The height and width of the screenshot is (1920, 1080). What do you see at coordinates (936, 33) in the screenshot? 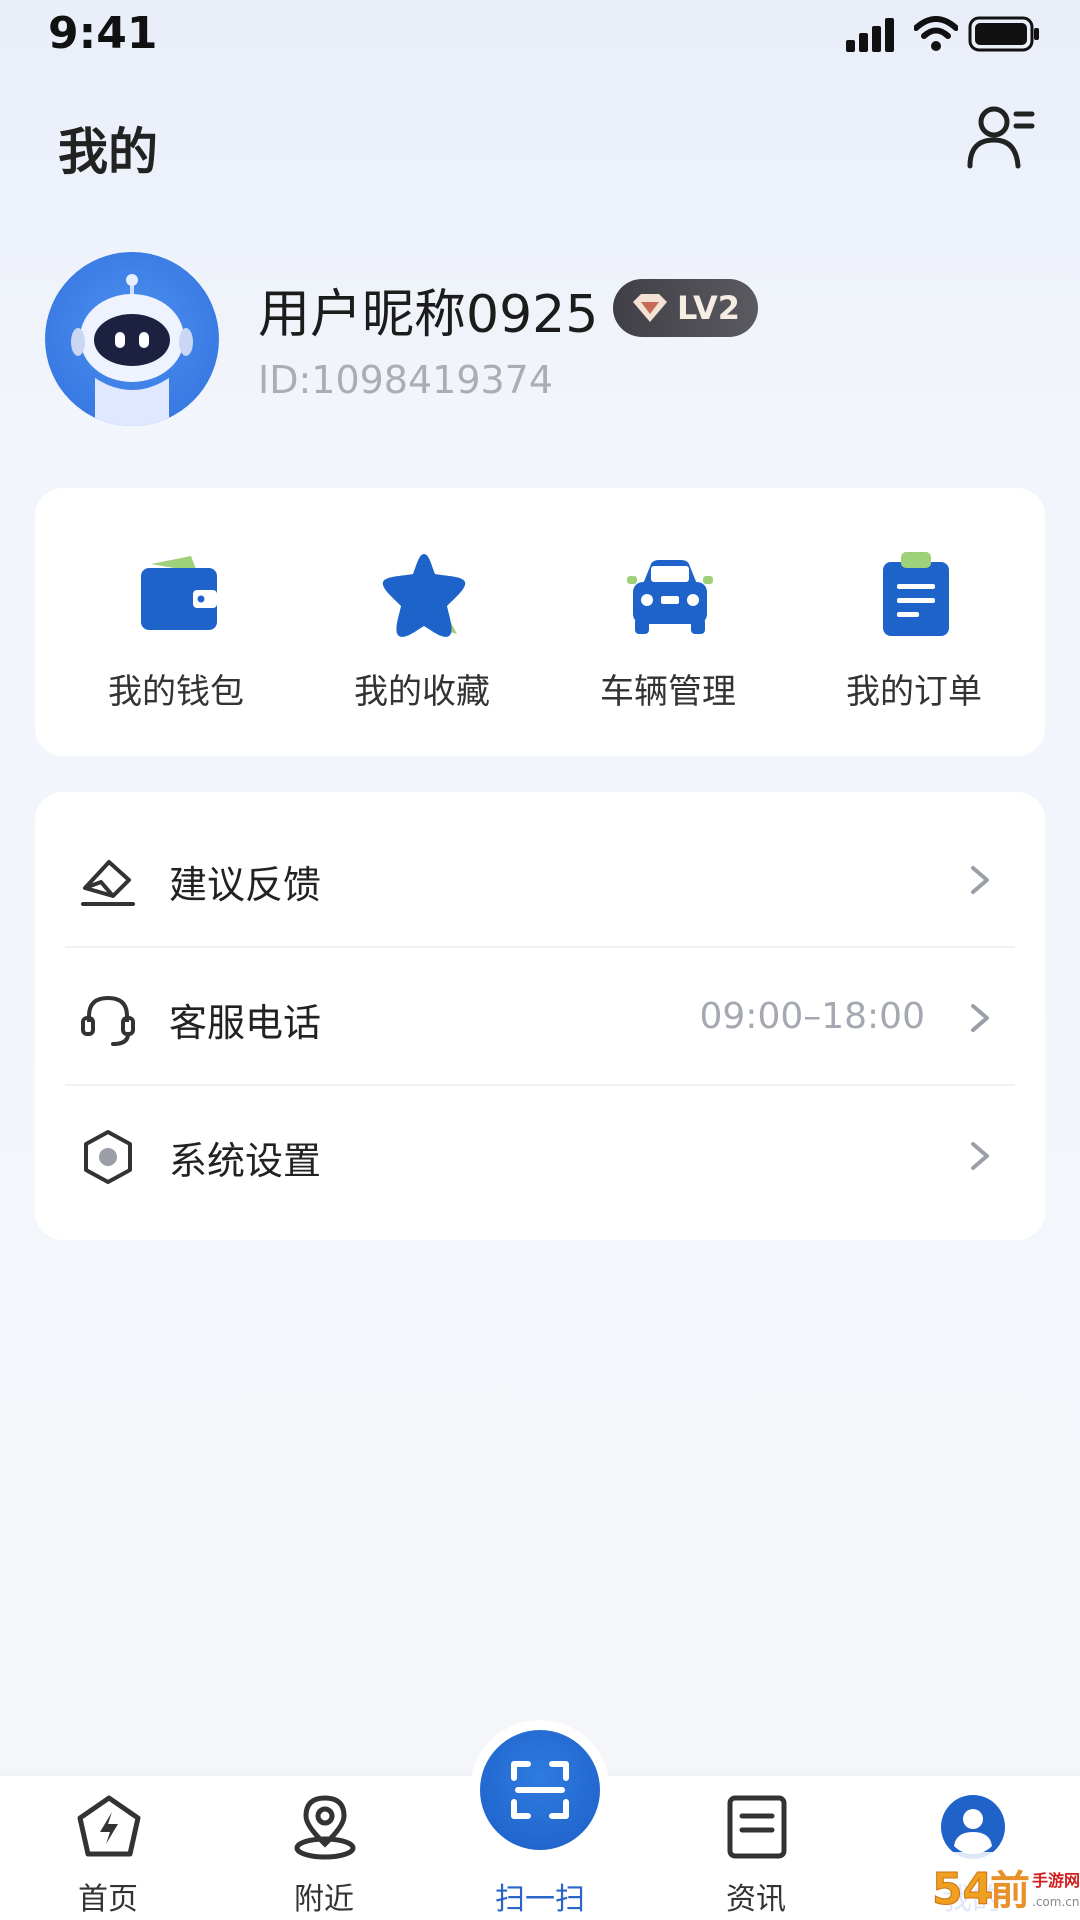
I see `wifi-icon` at bounding box center [936, 33].